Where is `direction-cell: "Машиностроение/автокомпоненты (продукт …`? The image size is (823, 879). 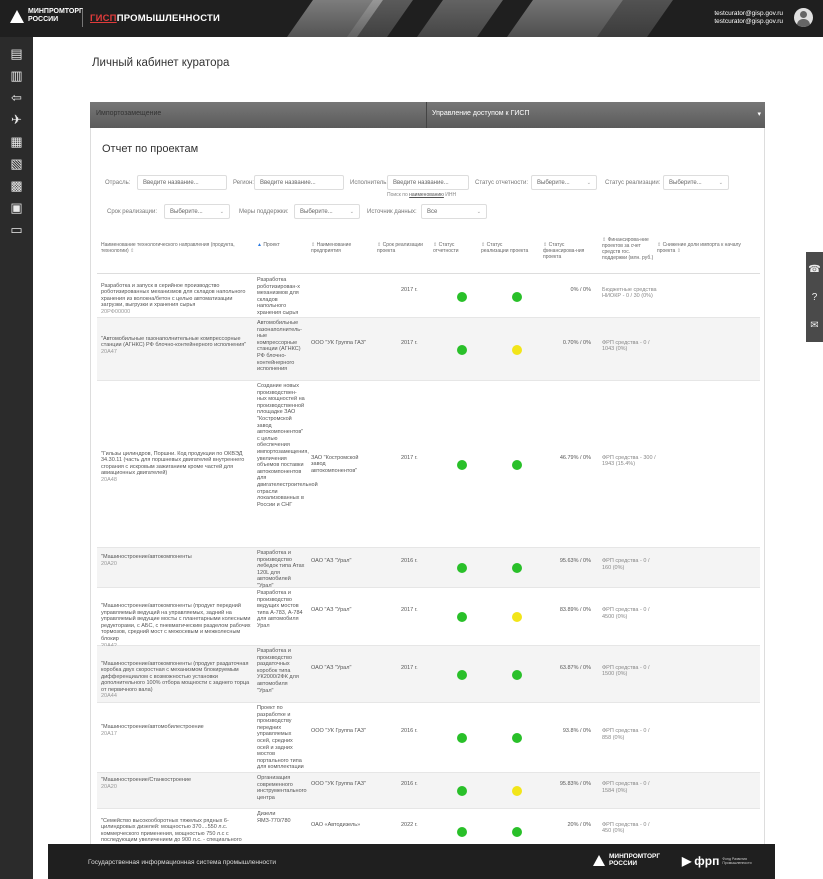 direction-cell: "Машиностроение/автокомпоненты (продукт … is located at coordinates (176, 681).